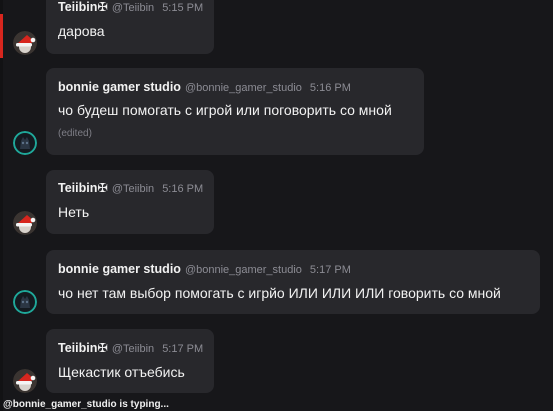 Image resolution: width=553 pixels, height=411 pixels. Describe the element at coordinates (1, 205) in the screenshot. I see `channel-edge` at that location.